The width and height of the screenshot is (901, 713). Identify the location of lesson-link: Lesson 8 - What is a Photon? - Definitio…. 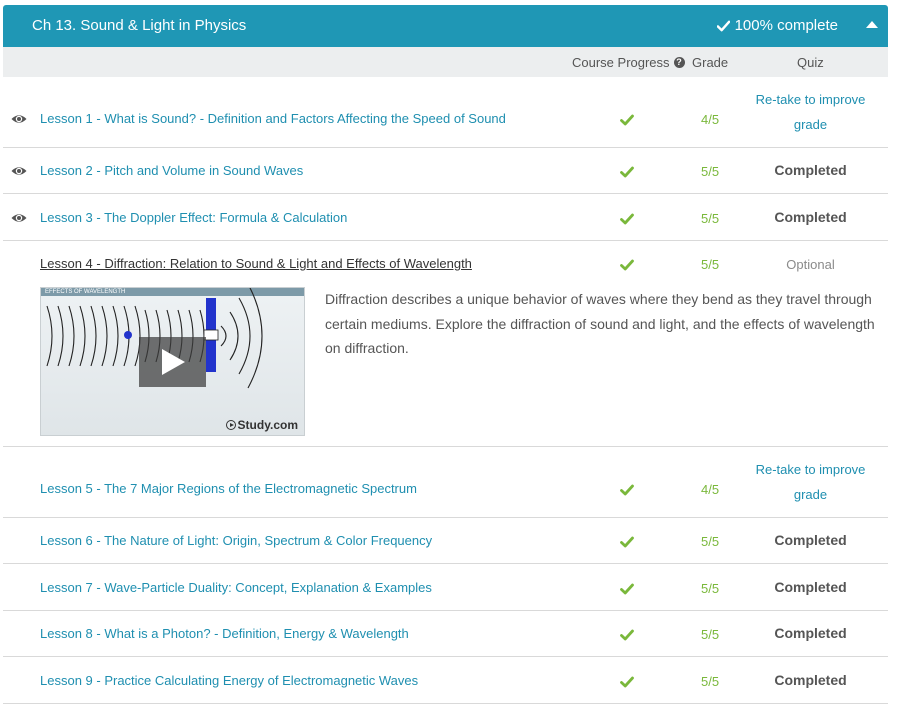
(224, 633).